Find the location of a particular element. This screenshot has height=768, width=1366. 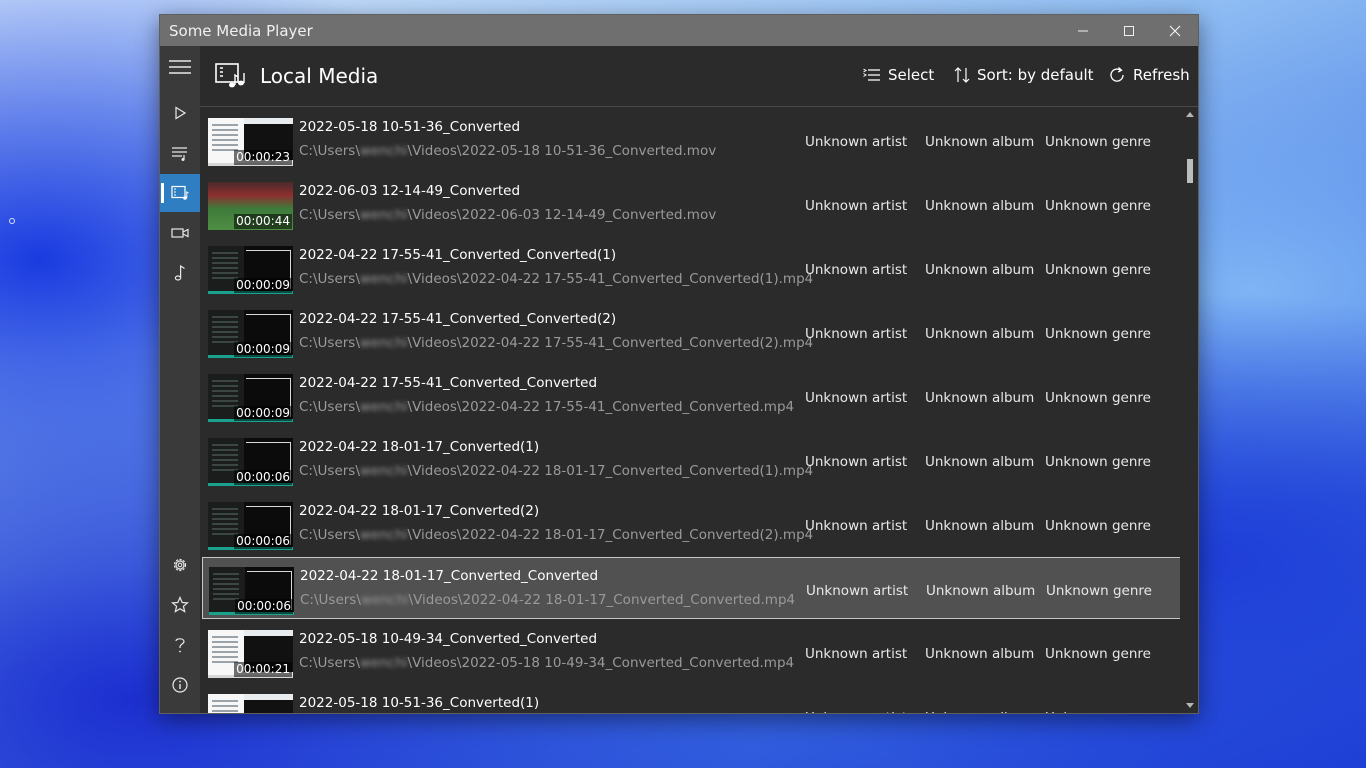

nav-playlists is located at coordinates (180, 153).